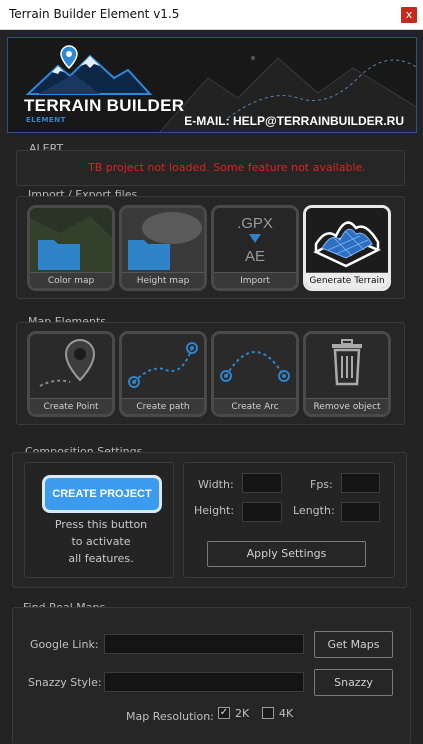  Describe the element at coordinates (286, 554) in the screenshot. I see `apply-settings-button: Apply Settings` at that location.